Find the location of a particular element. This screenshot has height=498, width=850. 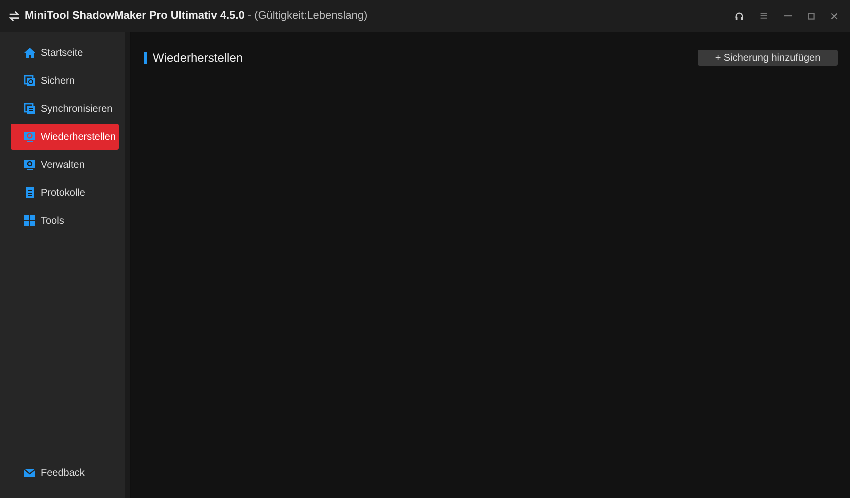

home-icon is located at coordinates (30, 53).